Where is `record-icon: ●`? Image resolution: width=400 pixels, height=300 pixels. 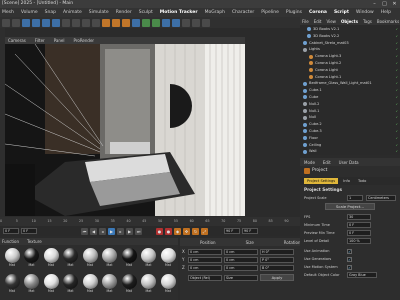 record-icon: ● is located at coordinates (159, 231).